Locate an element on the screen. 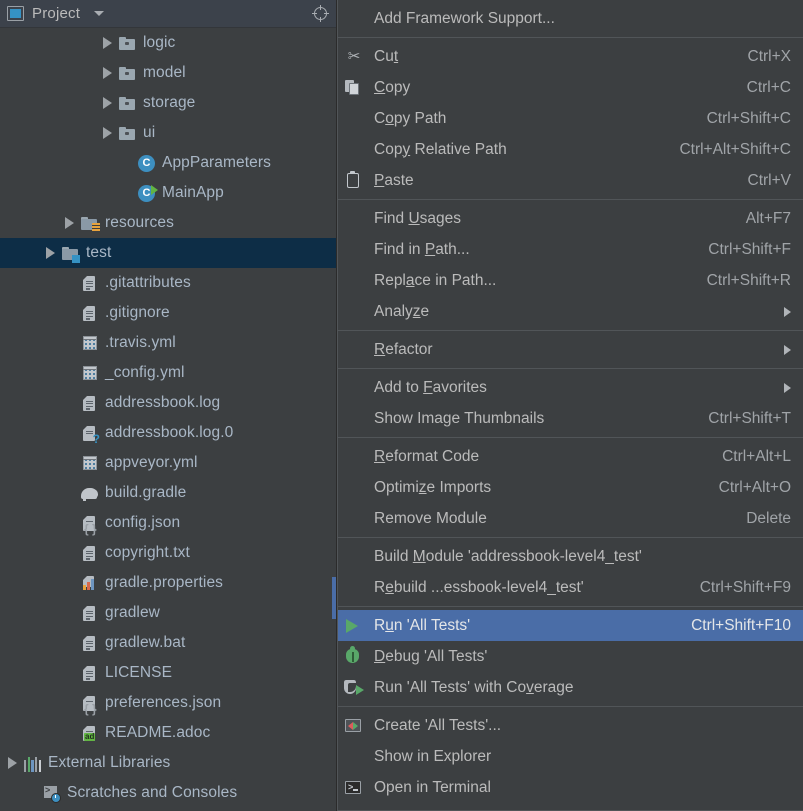  project-window-icon is located at coordinates (15, 13).